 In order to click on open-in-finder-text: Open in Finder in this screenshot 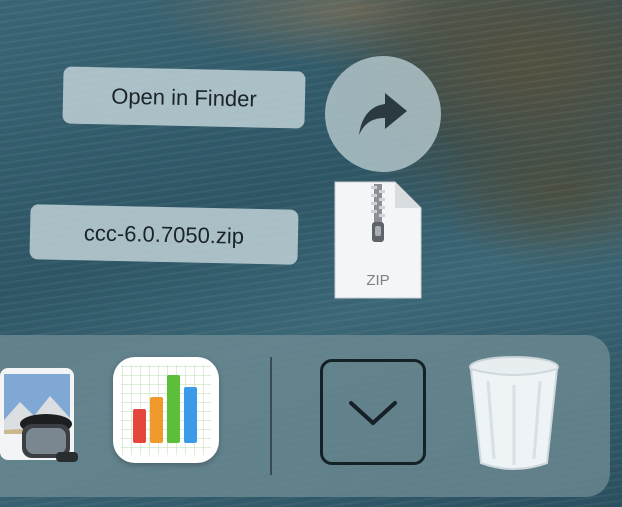, I will do `click(184, 97)`.